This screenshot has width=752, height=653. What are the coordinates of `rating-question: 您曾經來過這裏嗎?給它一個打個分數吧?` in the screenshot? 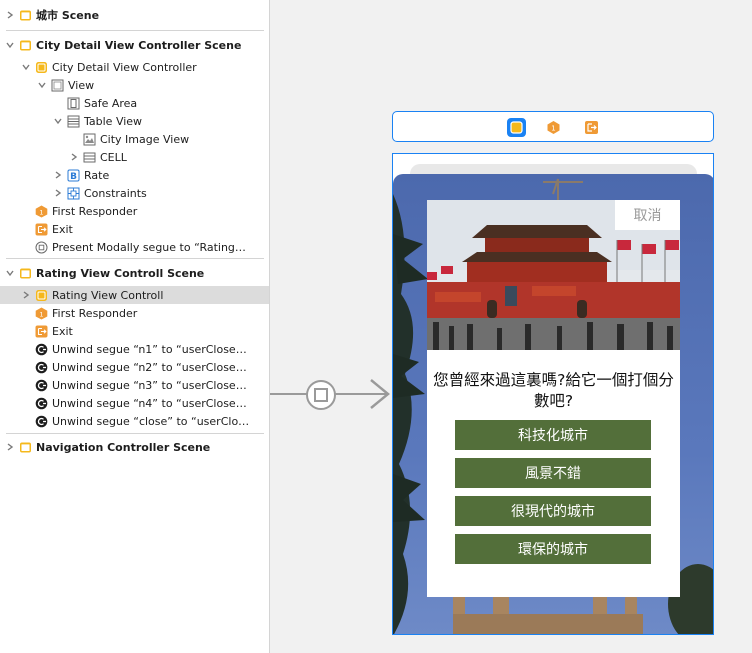 It's located at (553, 390).